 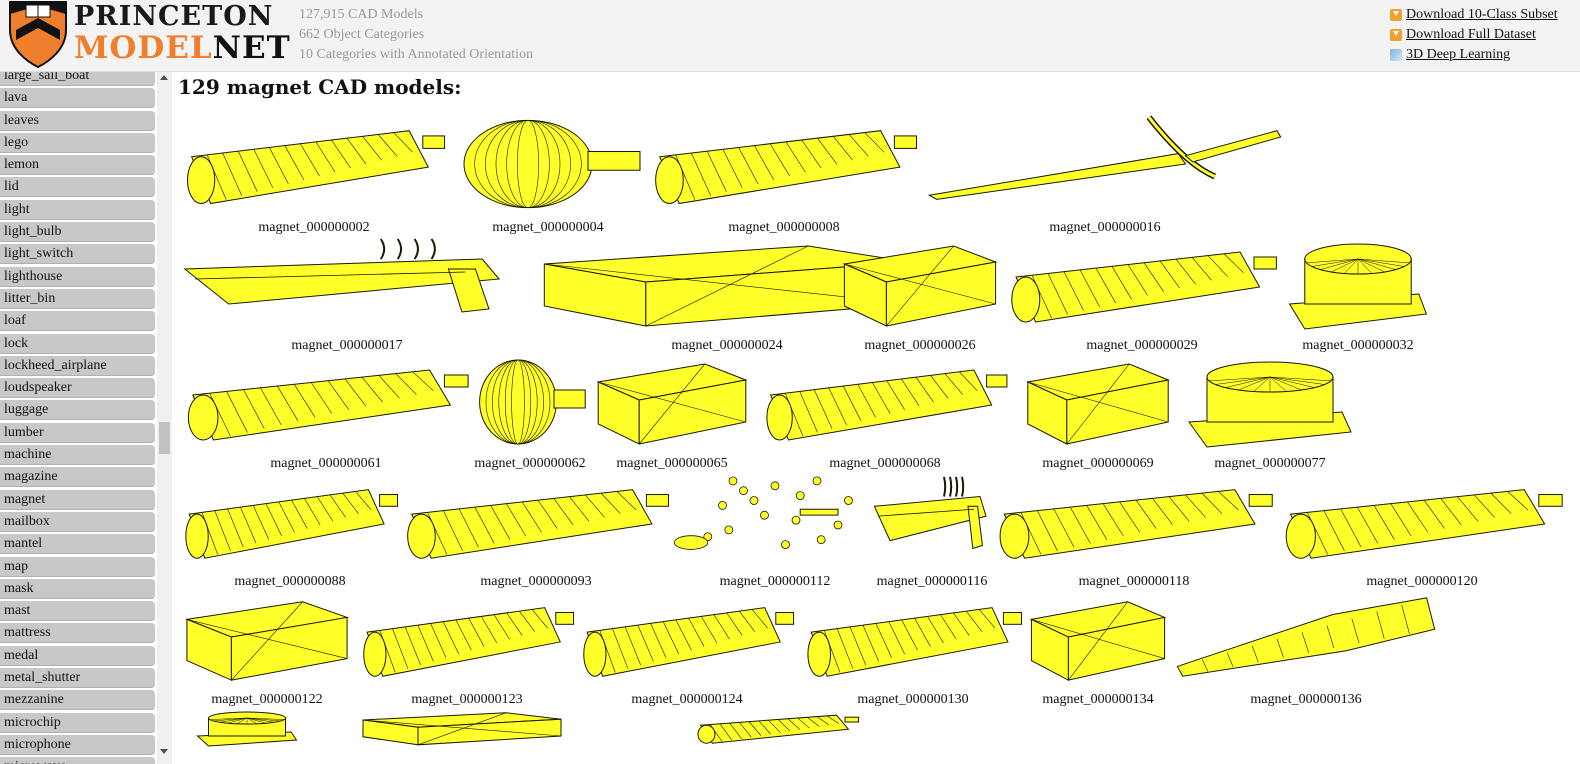 What do you see at coordinates (77, 499) in the screenshot?
I see `category-item: magnet` at bounding box center [77, 499].